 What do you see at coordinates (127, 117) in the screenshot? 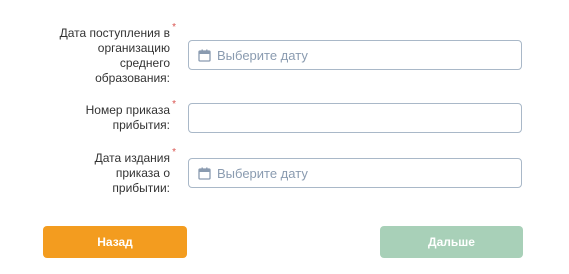
I see `order-number-label-text: Номер приказа прибытия:` at bounding box center [127, 117].